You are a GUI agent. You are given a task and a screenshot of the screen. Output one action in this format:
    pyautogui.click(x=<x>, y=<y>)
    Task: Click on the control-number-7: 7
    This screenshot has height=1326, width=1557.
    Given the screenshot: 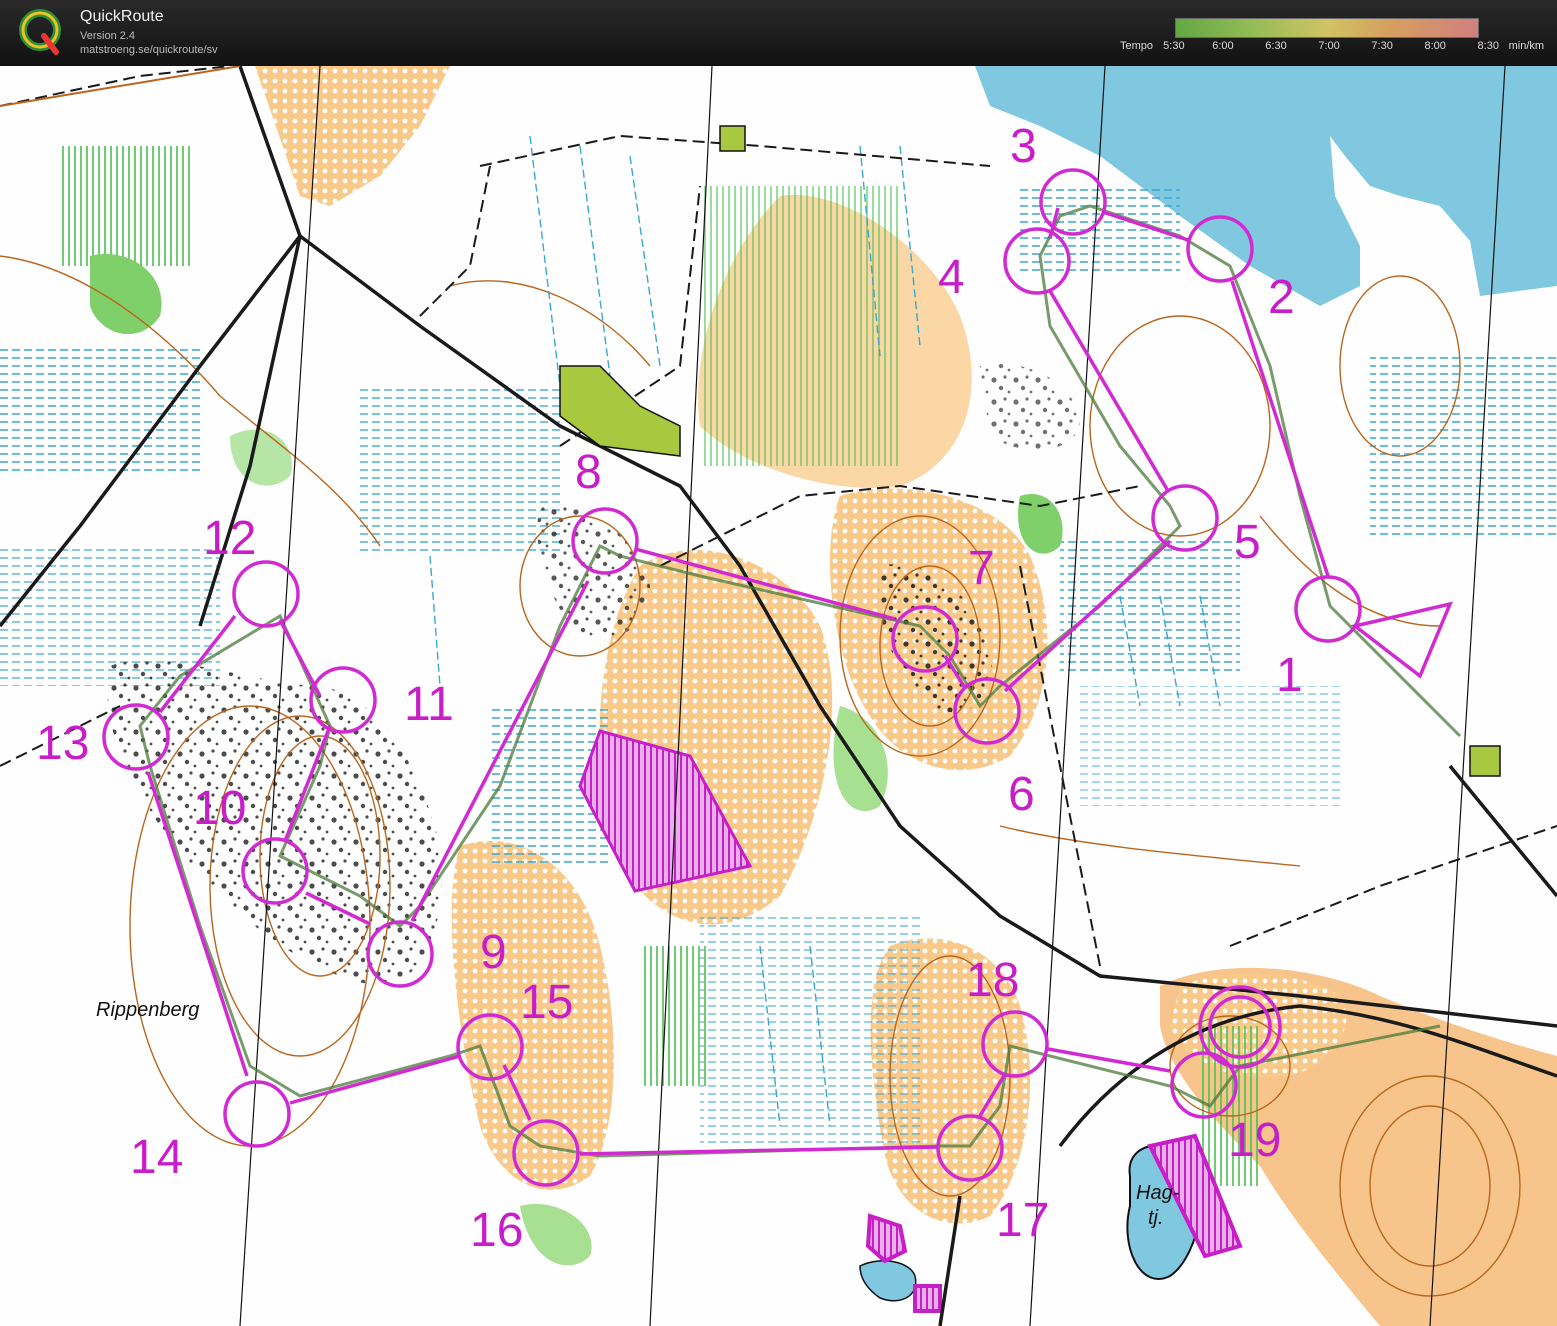 What is the action you would take?
    pyautogui.click(x=981, y=568)
    